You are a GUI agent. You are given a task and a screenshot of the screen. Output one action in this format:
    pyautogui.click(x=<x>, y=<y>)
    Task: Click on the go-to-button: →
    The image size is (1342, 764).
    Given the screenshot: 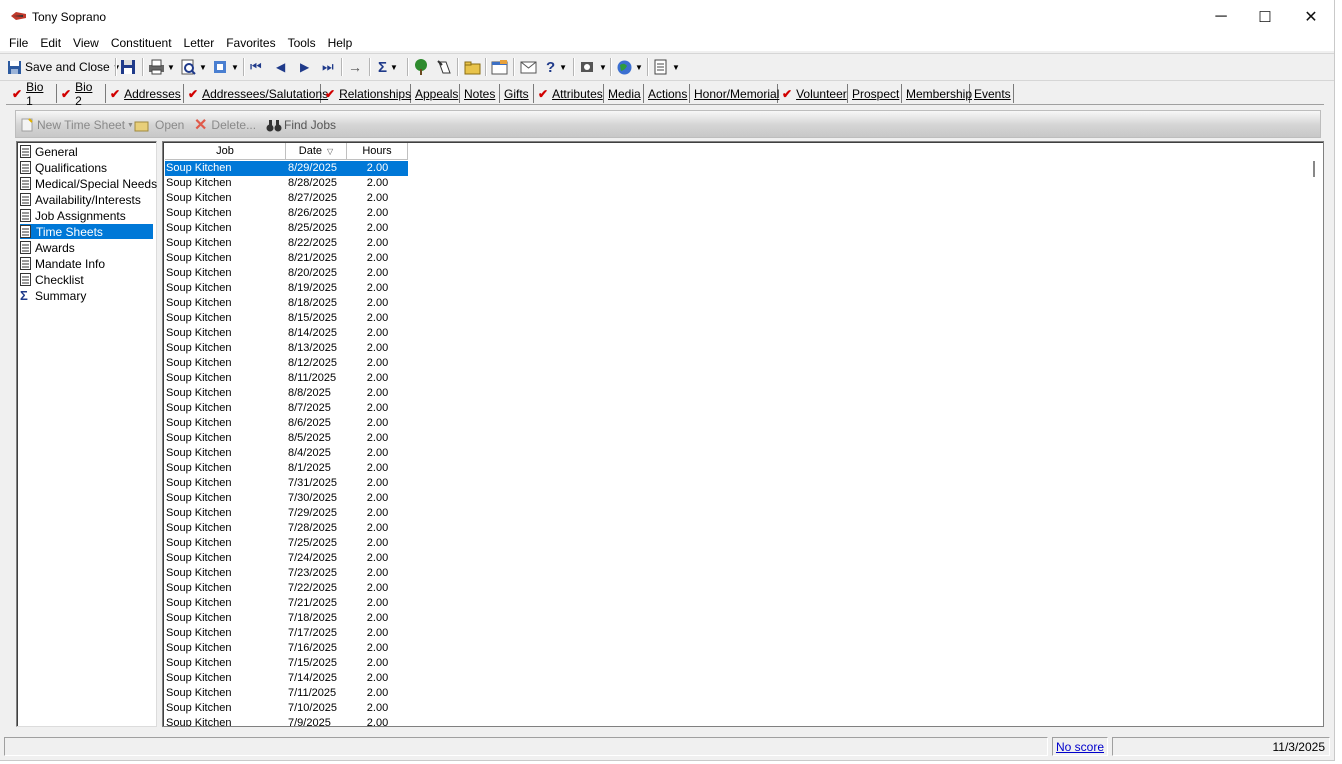 What is the action you would take?
    pyautogui.click(x=355, y=67)
    